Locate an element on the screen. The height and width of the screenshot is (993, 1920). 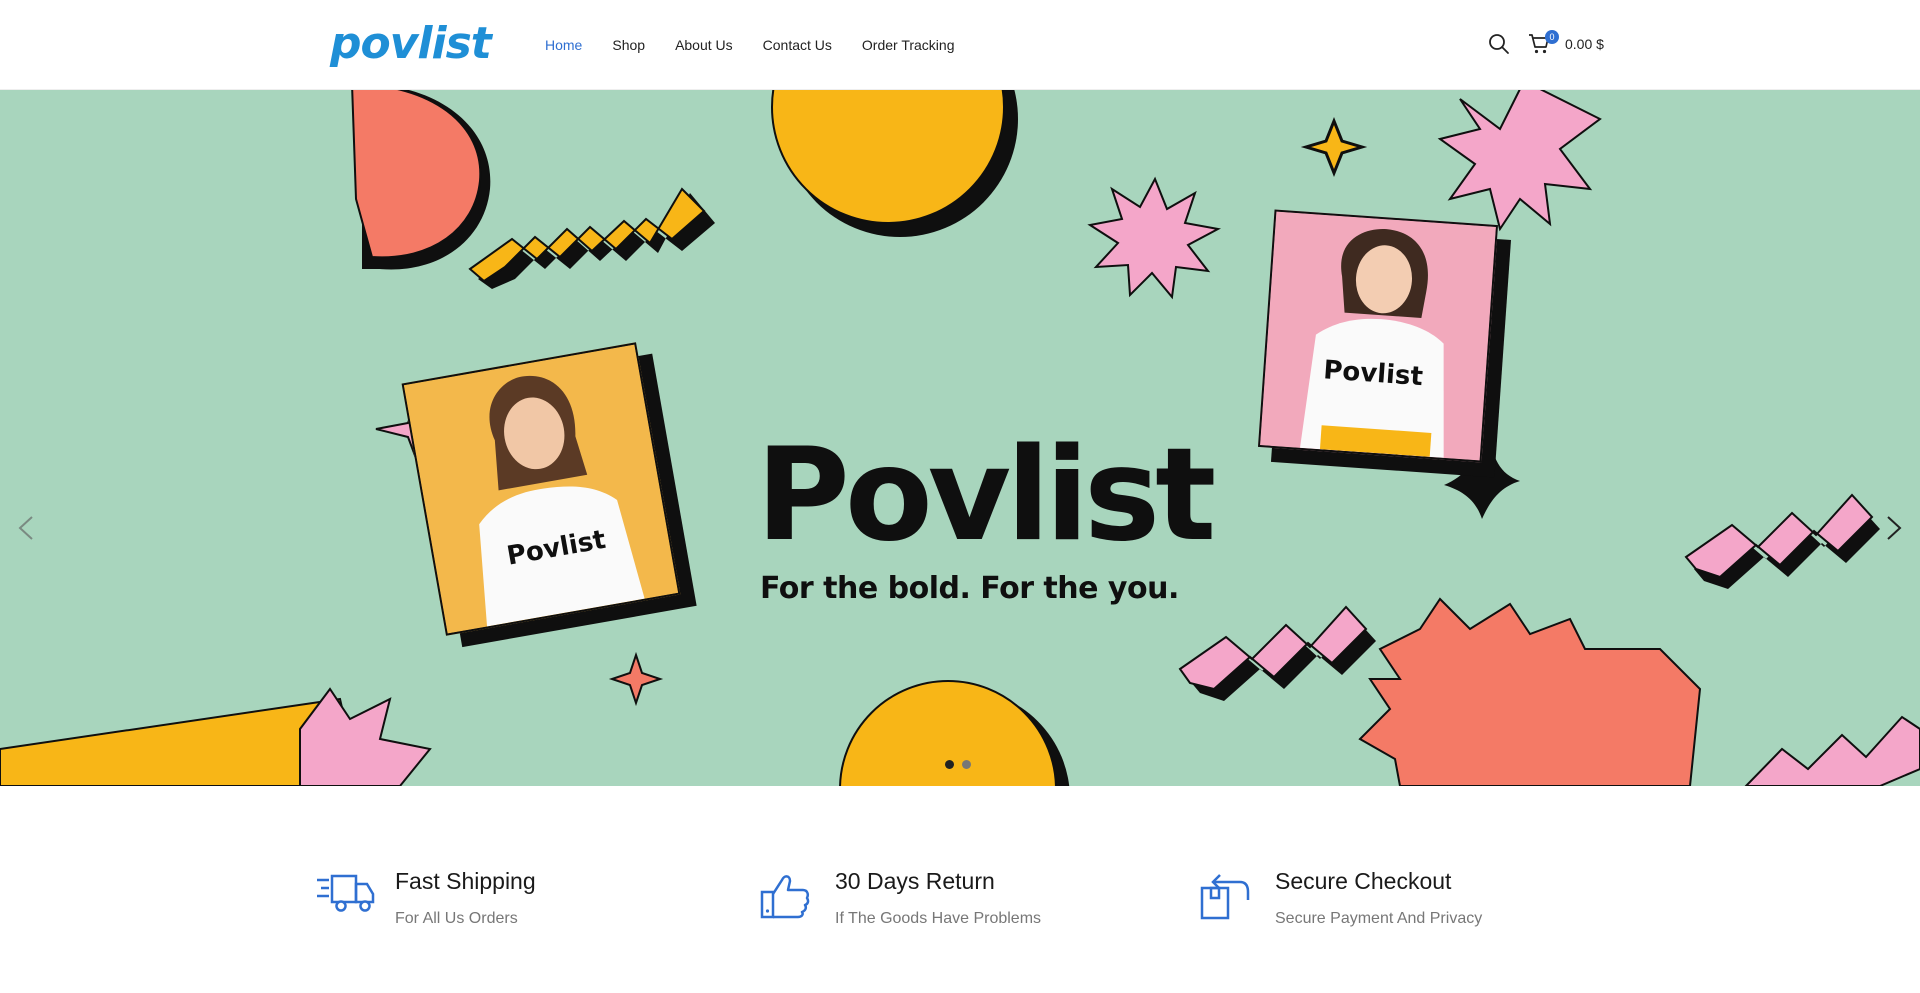
chevron-left-icon is located at coordinates (26, 528).